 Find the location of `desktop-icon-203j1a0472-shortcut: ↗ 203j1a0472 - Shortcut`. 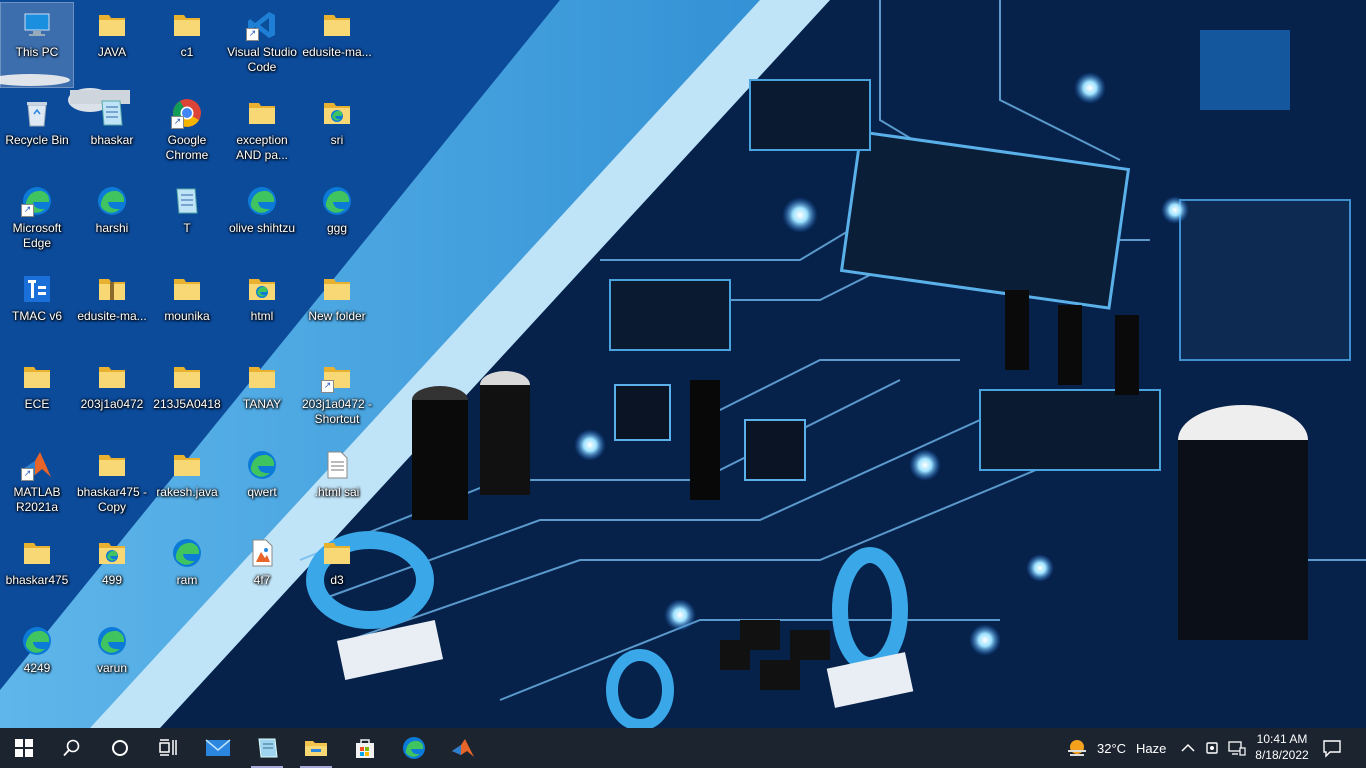

desktop-icon-203j1a0472-shortcut: ↗ 203j1a0472 - Shortcut is located at coordinates (337, 397).